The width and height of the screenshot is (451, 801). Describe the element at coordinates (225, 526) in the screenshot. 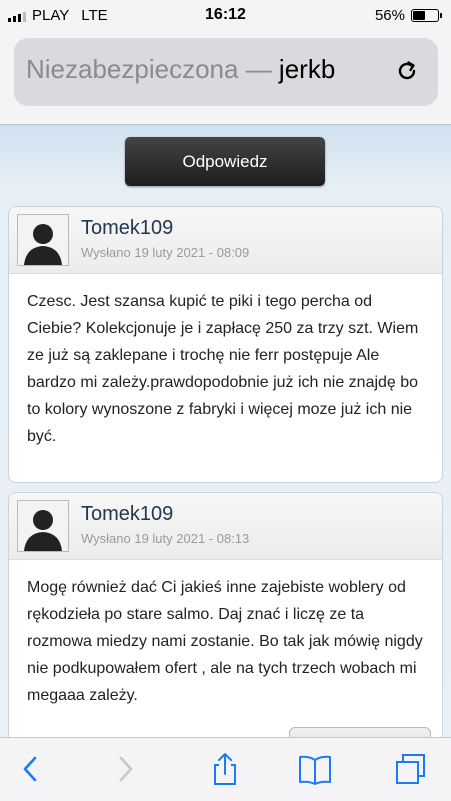

I see `post-header: Tomek109 Wysłano 19 luty 2021 - 08:13` at that location.